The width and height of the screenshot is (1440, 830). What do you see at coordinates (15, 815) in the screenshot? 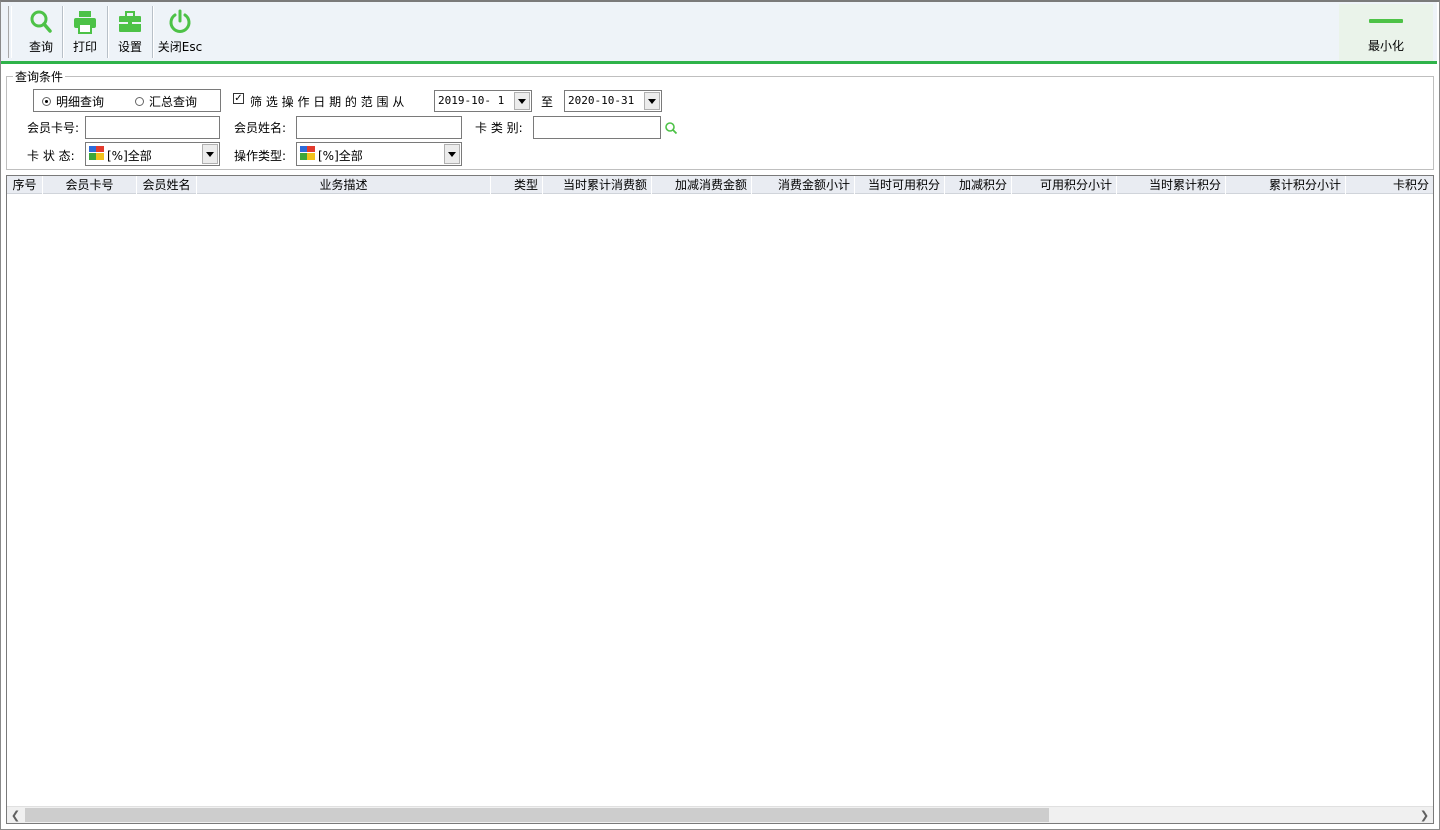
I see `scroll-left-icon: ❮` at bounding box center [15, 815].